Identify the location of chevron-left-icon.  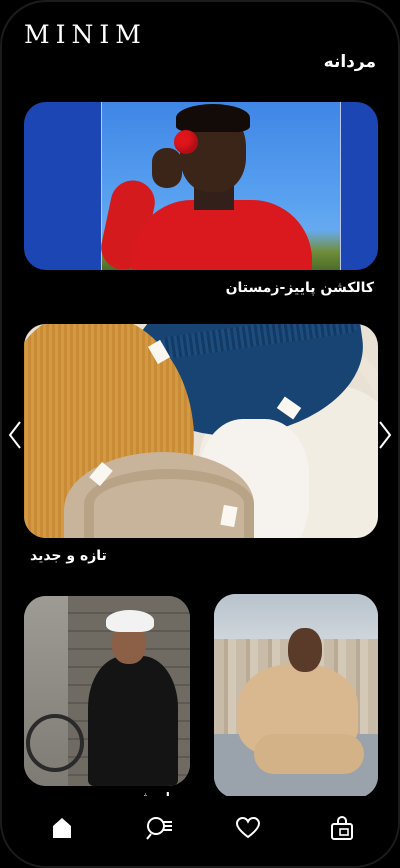
(15, 435).